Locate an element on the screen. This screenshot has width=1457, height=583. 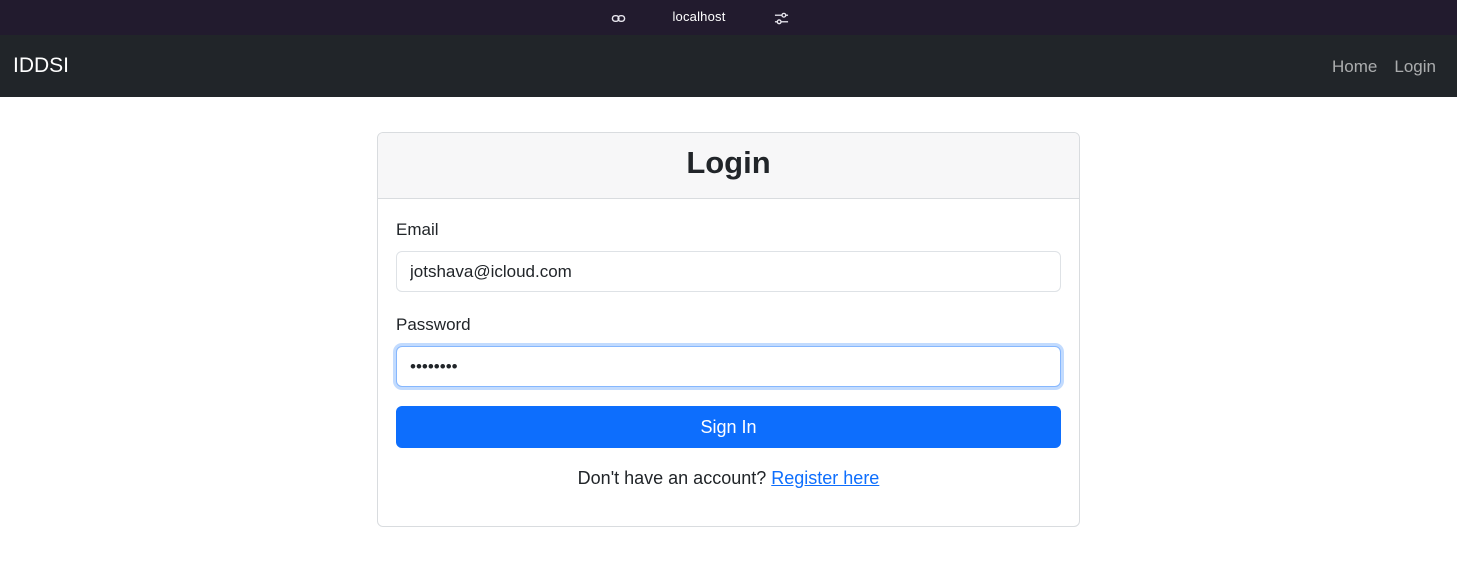
top-navbar: IDDSI Home Login is located at coordinates (728, 66).